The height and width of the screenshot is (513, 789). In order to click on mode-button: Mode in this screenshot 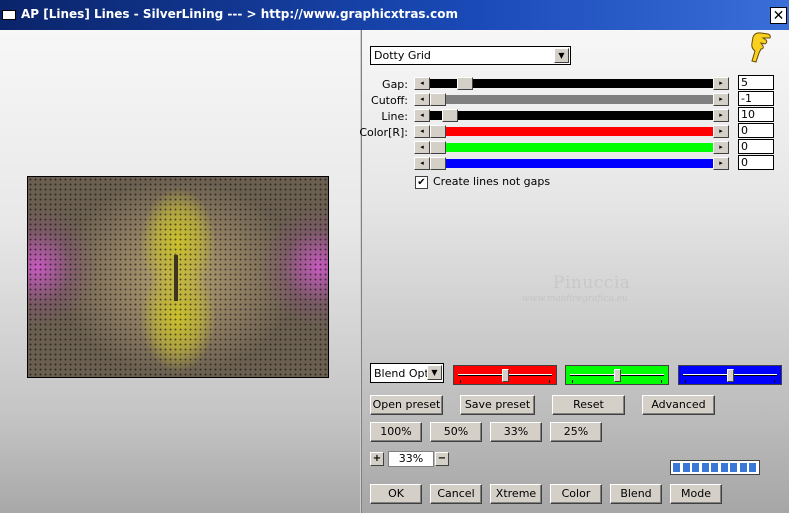, I will do `click(696, 494)`.